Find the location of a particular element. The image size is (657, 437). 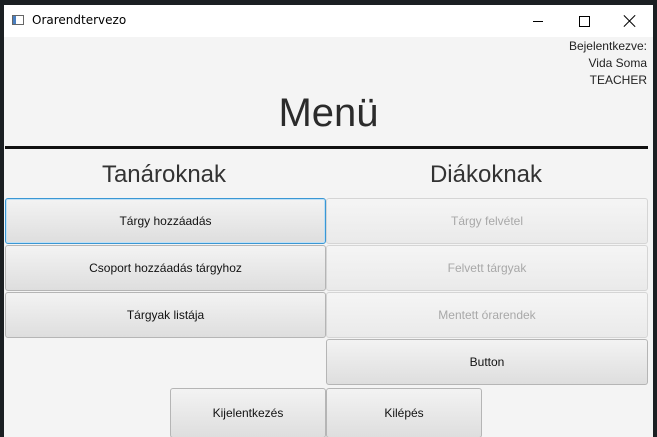

maximize-button is located at coordinates (584, 21).